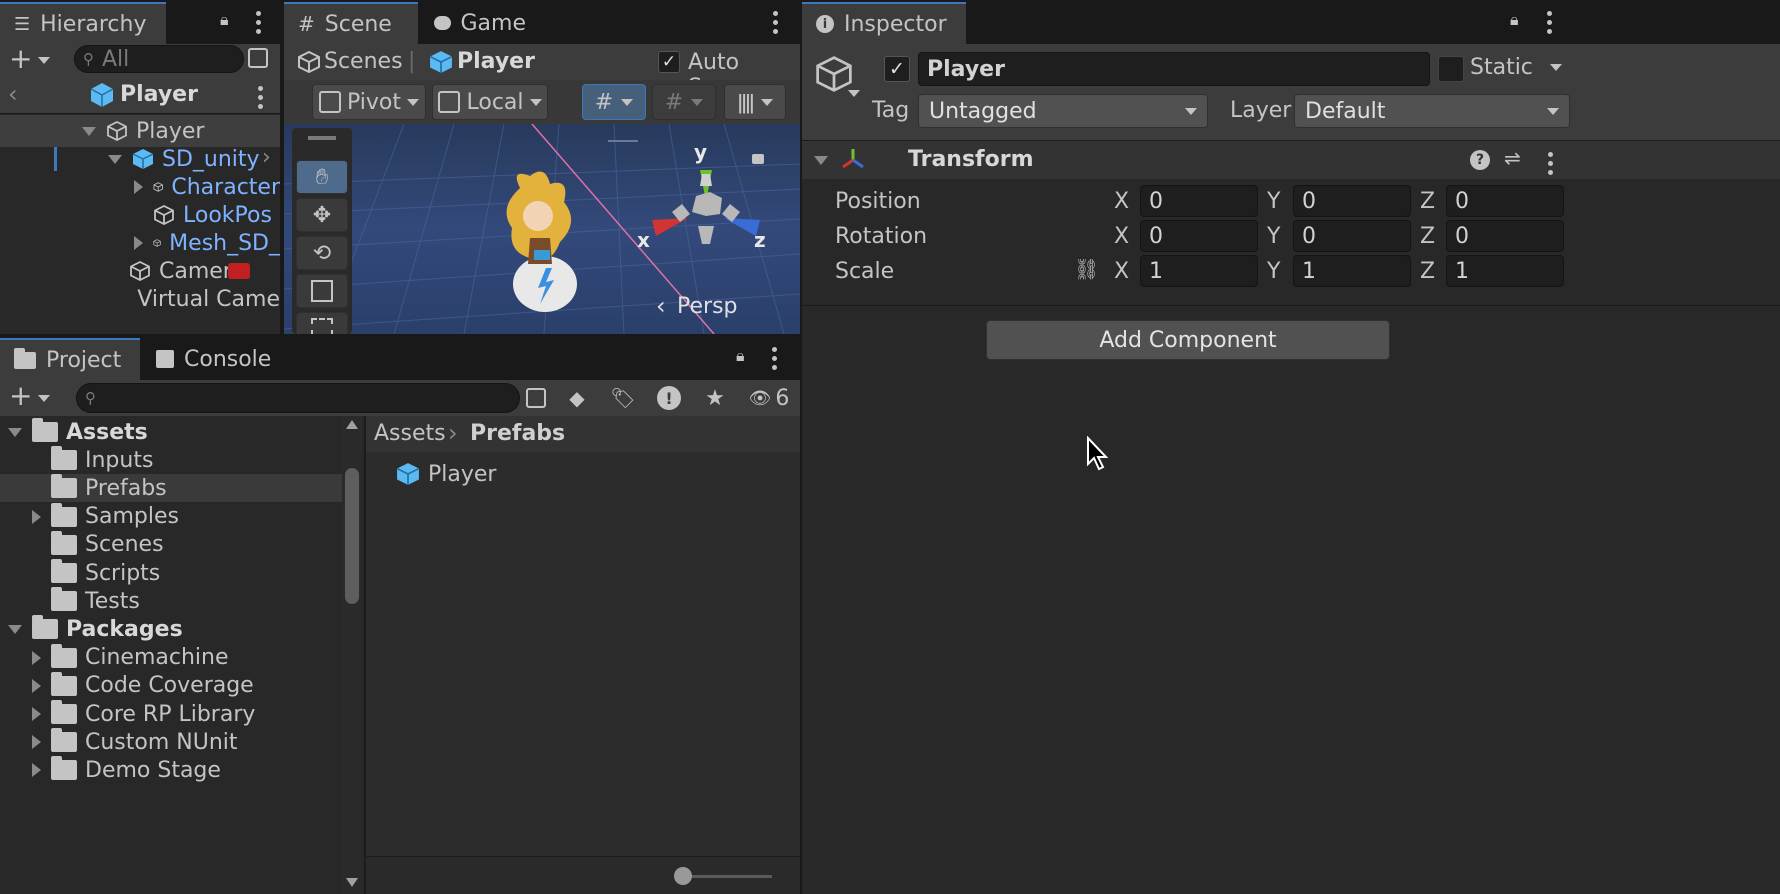 This screenshot has width=1780, height=894. What do you see at coordinates (1291, 160) in the screenshot?
I see `transform-header: Transform ? ⇌` at bounding box center [1291, 160].